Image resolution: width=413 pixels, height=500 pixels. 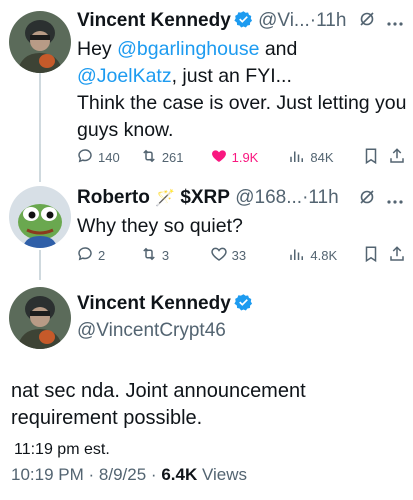 What do you see at coordinates (165, 255) in the screenshot?
I see `retweet-count: 3` at bounding box center [165, 255].